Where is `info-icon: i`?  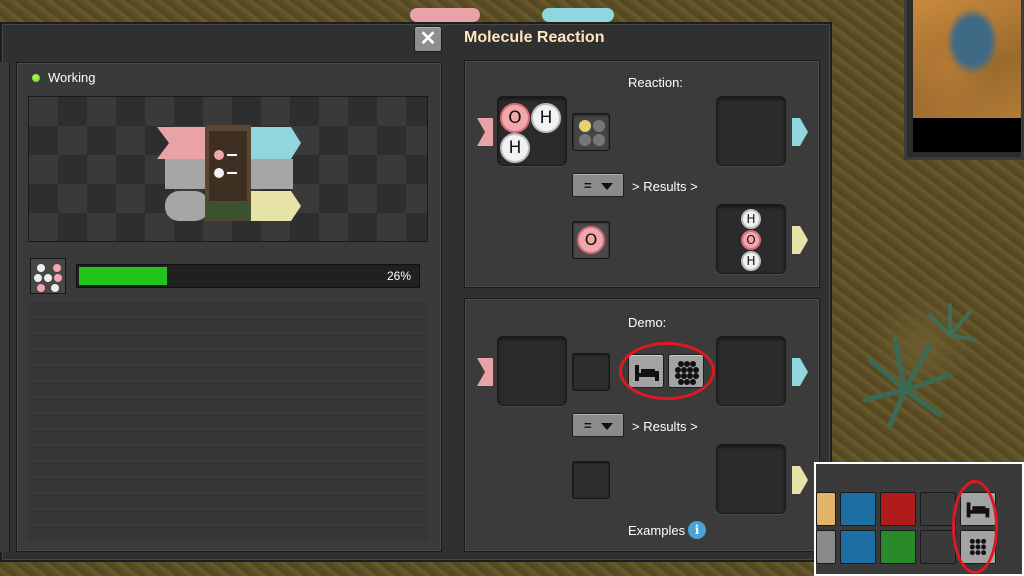 info-icon: i is located at coordinates (697, 530).